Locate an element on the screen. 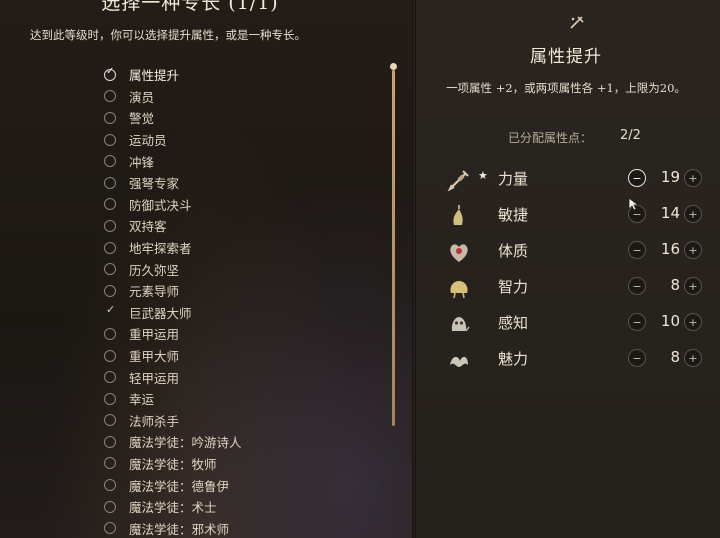 This screenshot has width=720, height=538. feat-item: 冲锋 is located at coordinates (234, 161).